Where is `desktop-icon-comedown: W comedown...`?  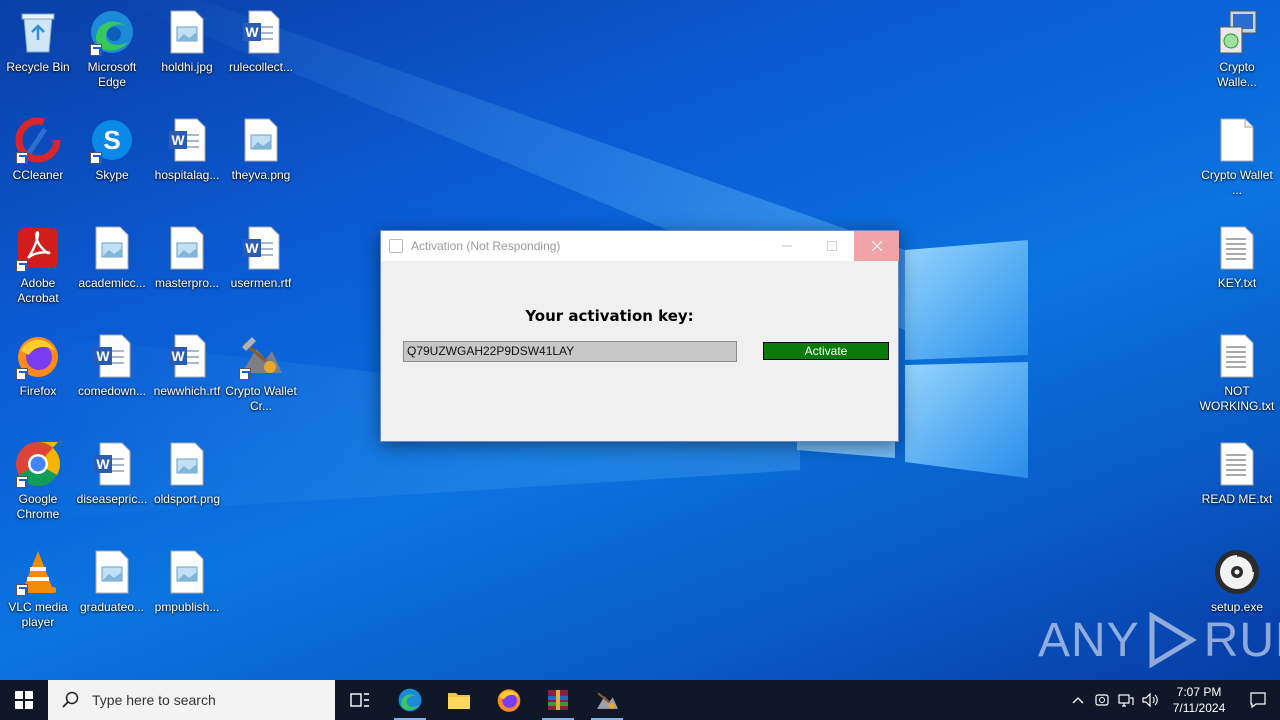 desktop-icon-comedown: W comedown... is located at coordinates (112, 365).